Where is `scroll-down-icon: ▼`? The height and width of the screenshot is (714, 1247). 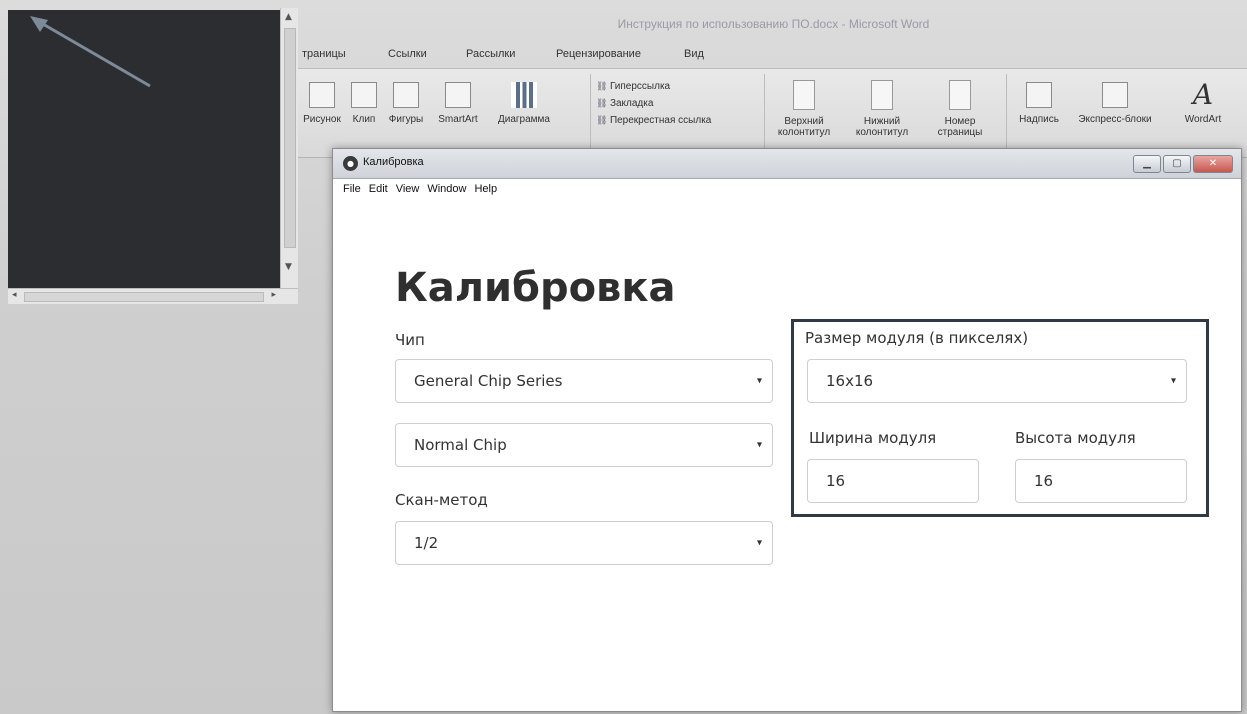 scroll-down-icon: ▼ is located at coordinates (288, 267).